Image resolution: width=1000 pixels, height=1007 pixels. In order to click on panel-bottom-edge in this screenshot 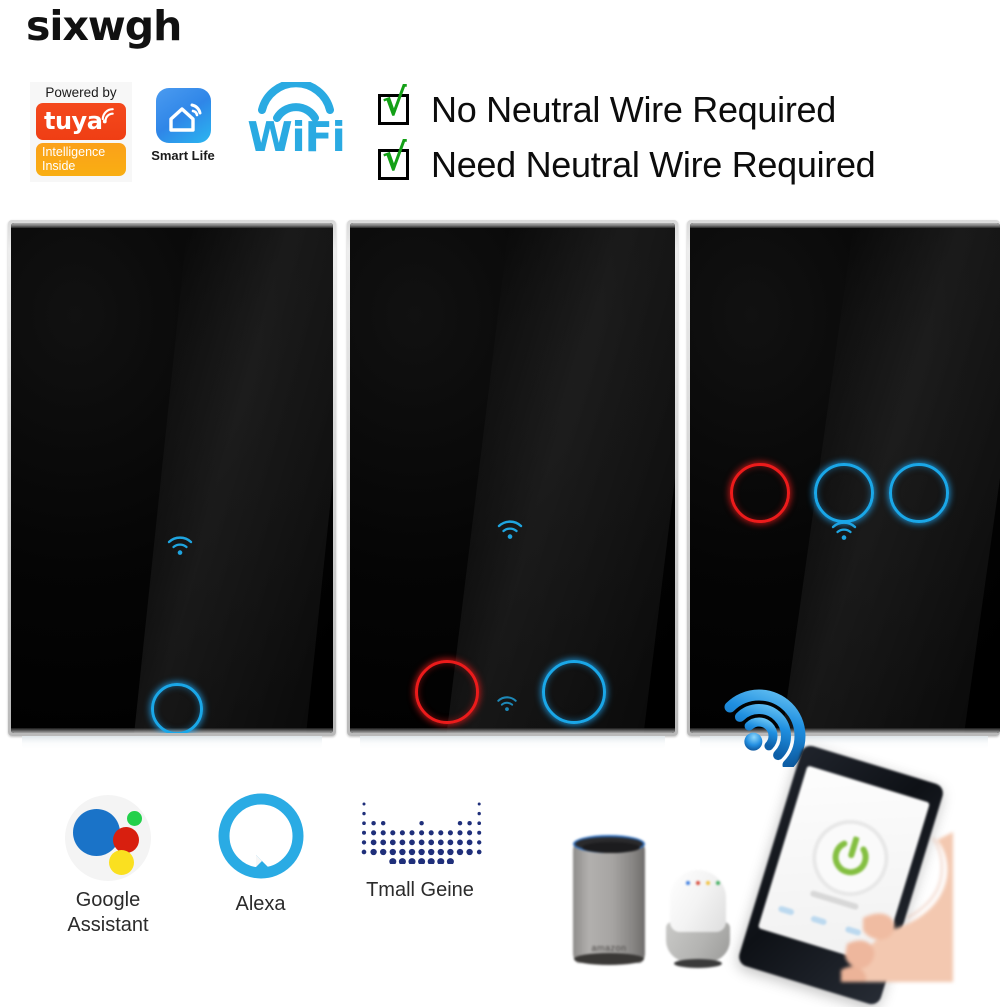, I will do `click(512, 730)`.